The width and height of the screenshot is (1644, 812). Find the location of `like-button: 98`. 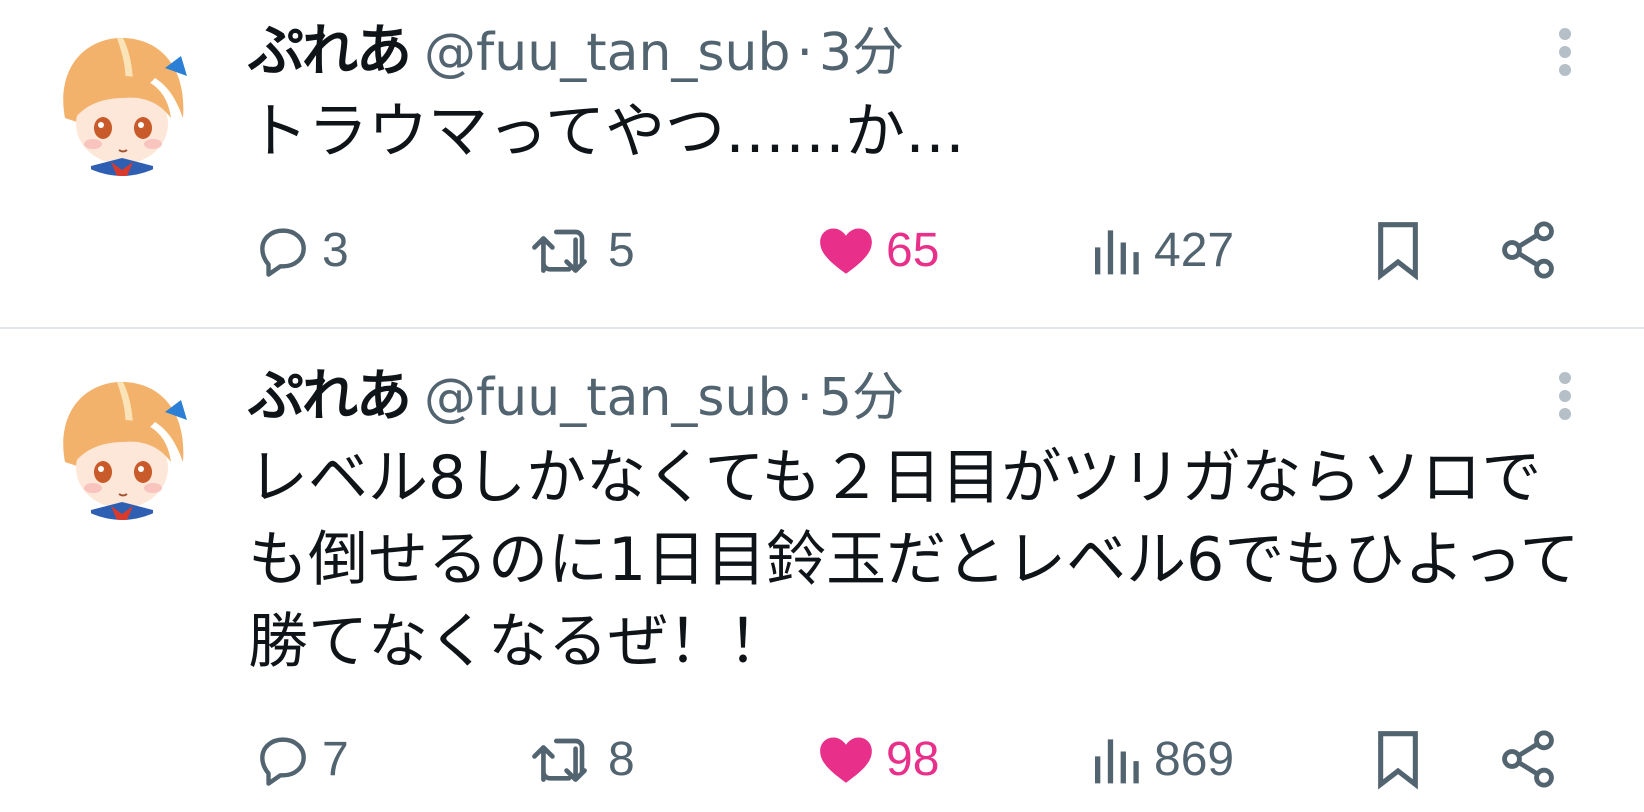

like-button: 98 is located at coordinates (876, 759).